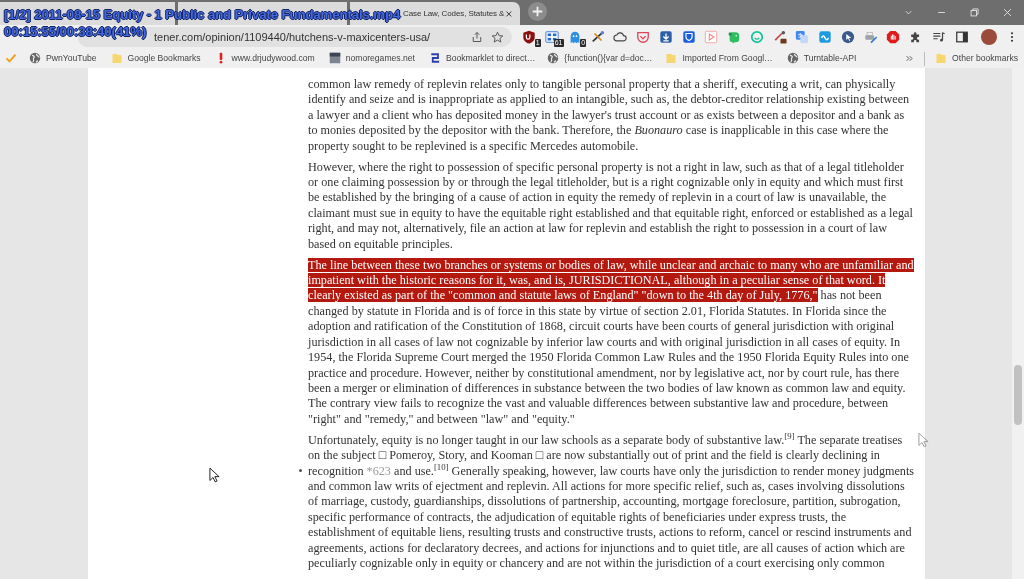 The image size is (1024, 579). I want to click on star-icon, so click(497, 37).